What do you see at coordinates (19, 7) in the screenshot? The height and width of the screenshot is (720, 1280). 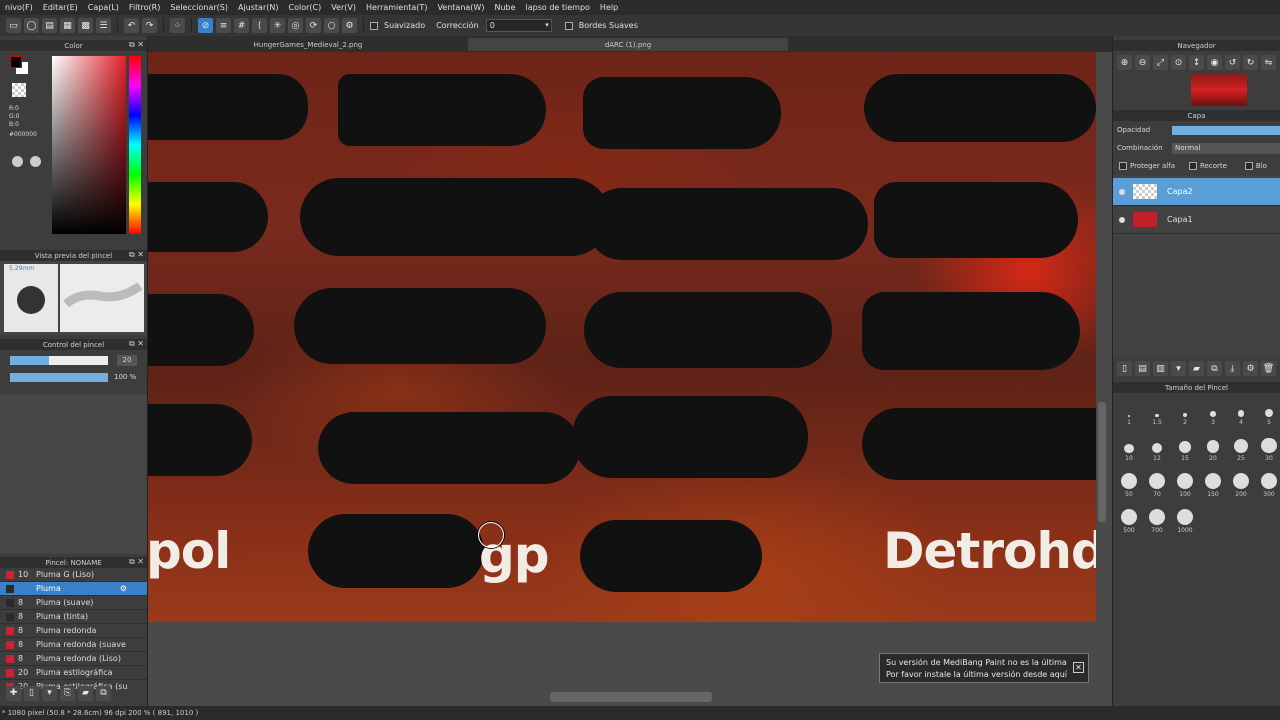 I see `menu-item: nivo(F)` at bounding box center [19, 7].